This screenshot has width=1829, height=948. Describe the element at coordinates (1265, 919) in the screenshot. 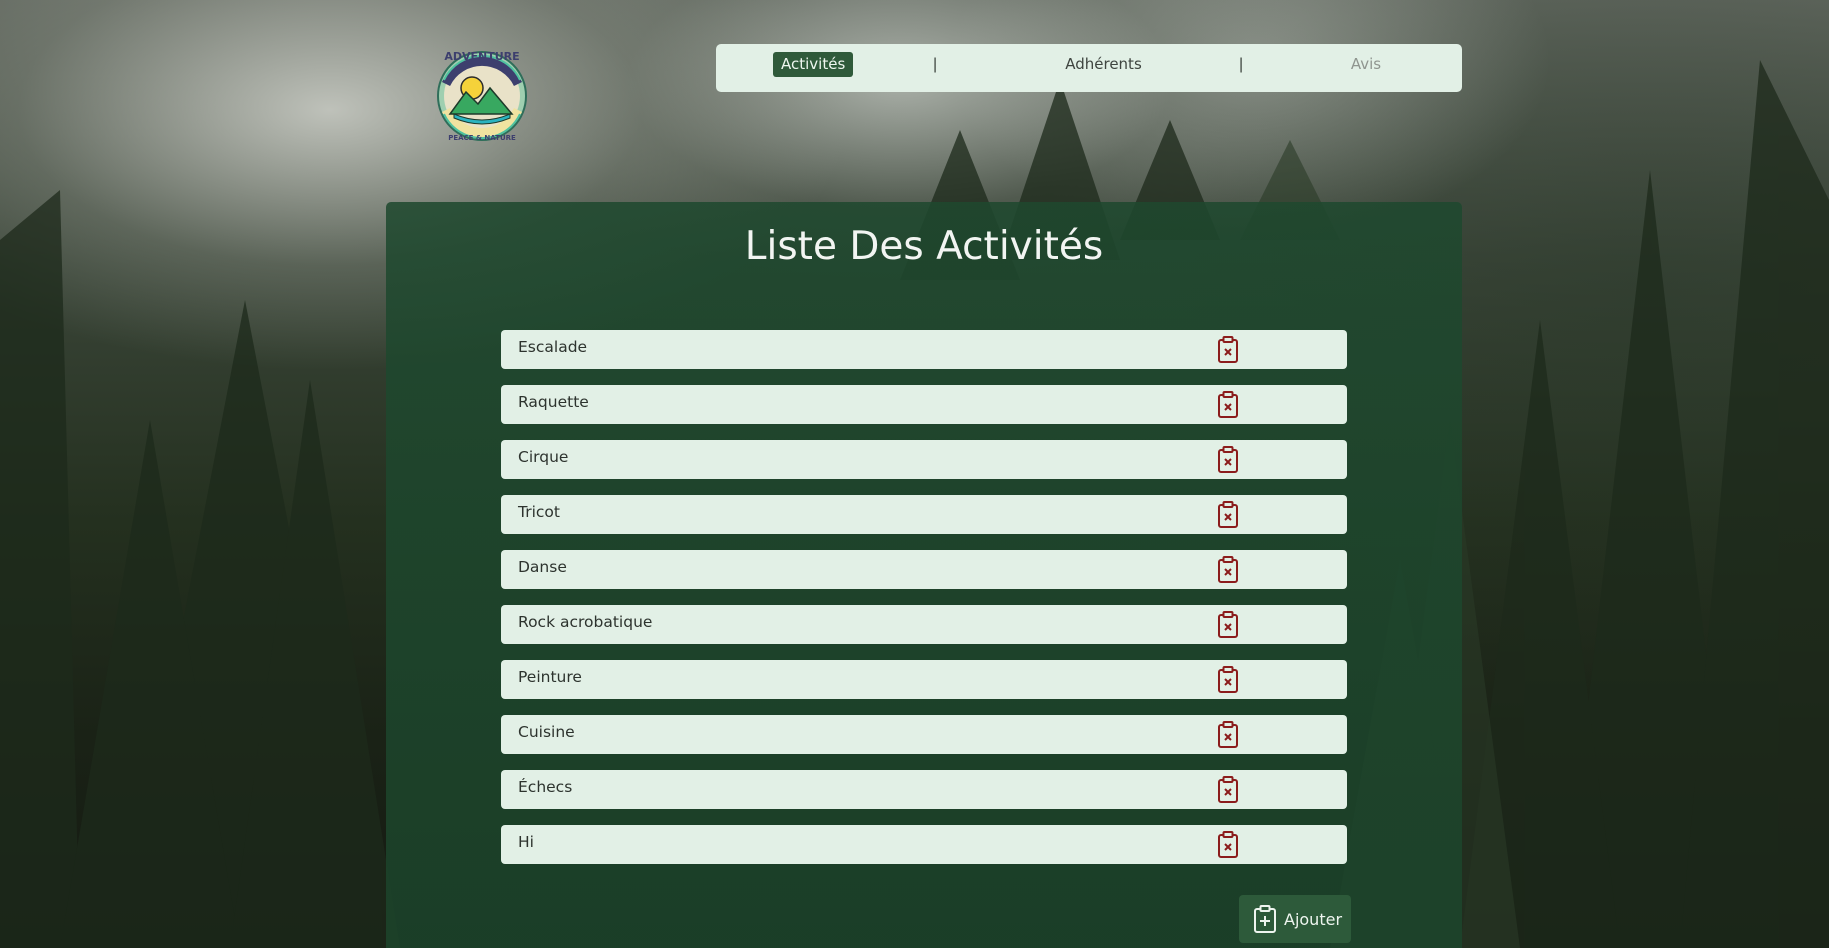

I see `clipboard-plus-icon` at that location.